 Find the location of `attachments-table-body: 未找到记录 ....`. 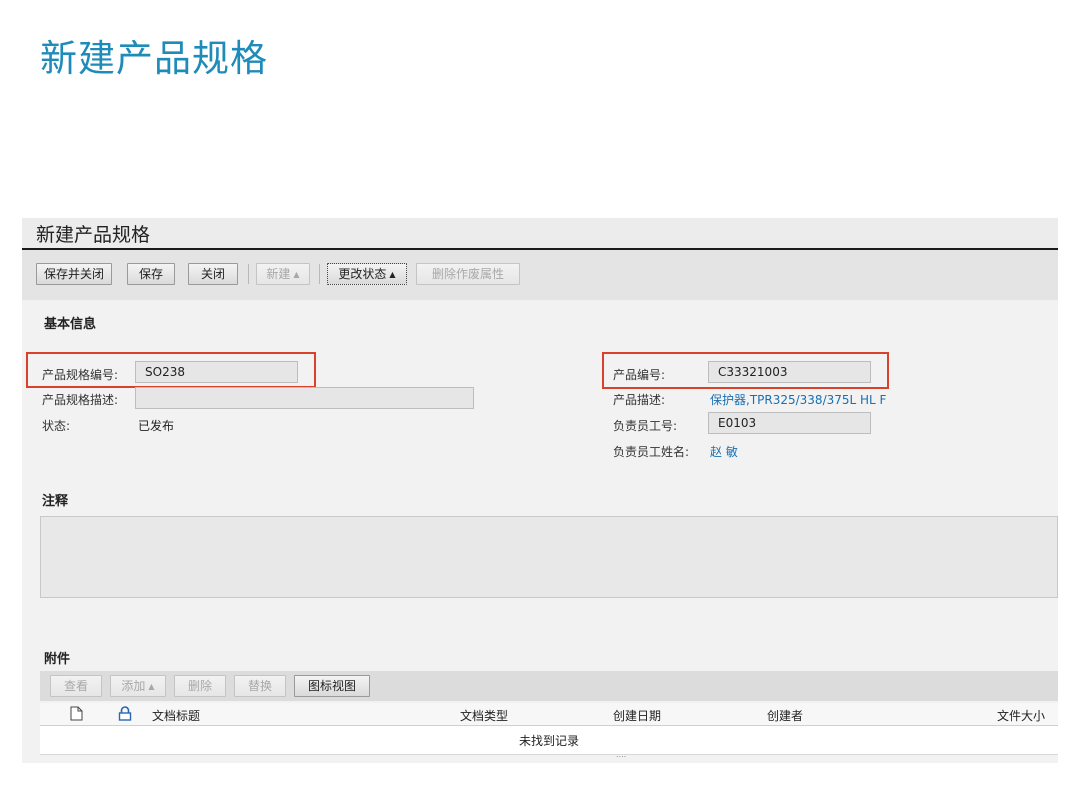

attachments-table-body: 未找到记录 .... is located at coordinates (549, 742).